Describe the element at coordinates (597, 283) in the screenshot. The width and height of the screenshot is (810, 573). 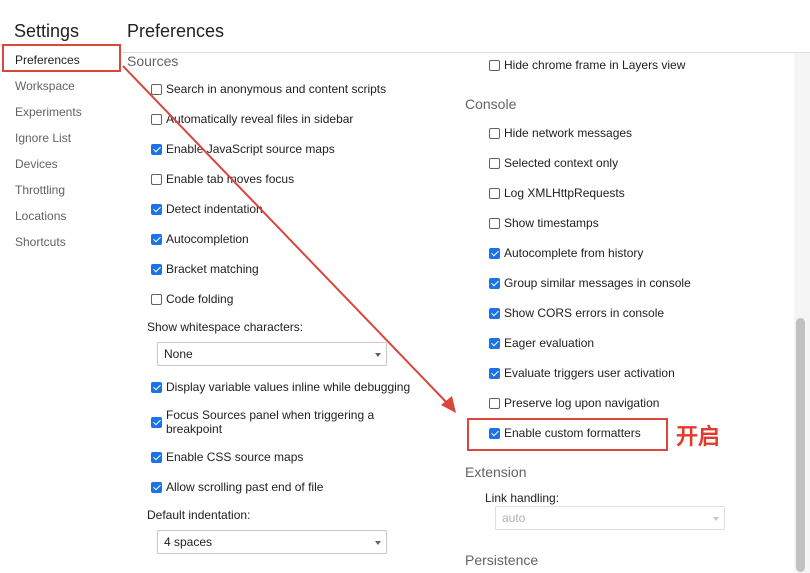
I see `setting-label: Group similar messages in console` at that location.